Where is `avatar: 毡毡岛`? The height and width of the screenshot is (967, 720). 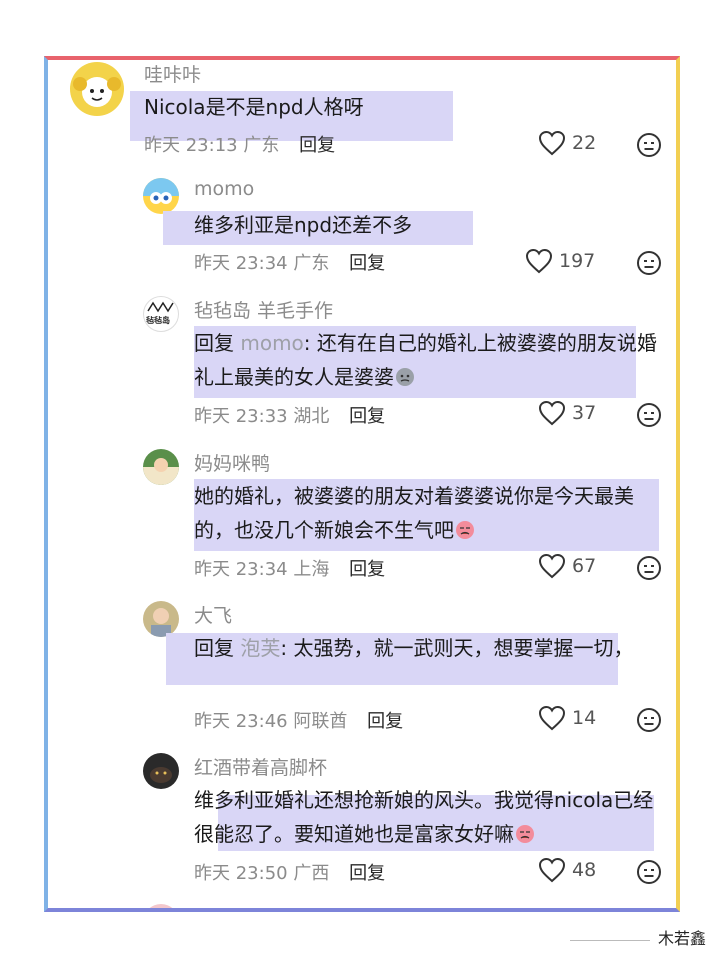 avatar: 毡毡岛 is located at coordinates (161, 314).